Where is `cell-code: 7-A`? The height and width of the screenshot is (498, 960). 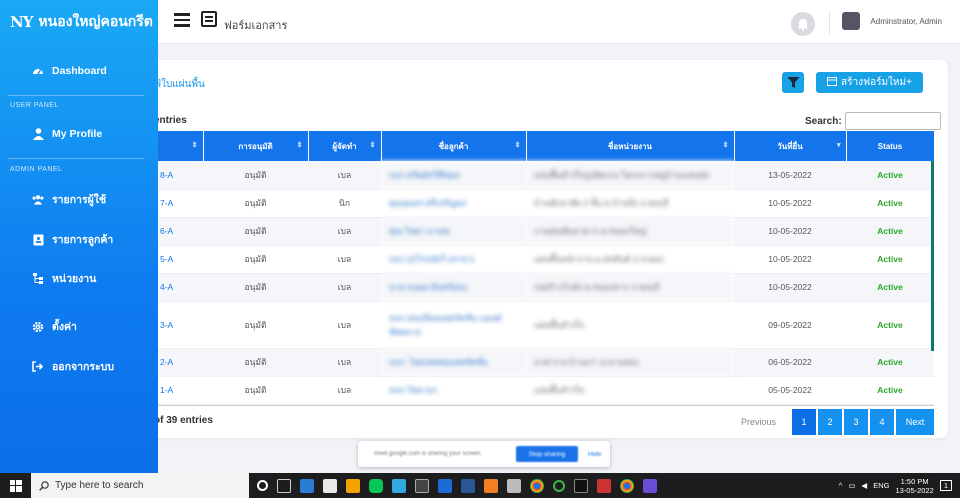 cell-code: 7-A is located at coordinates (180, 203).